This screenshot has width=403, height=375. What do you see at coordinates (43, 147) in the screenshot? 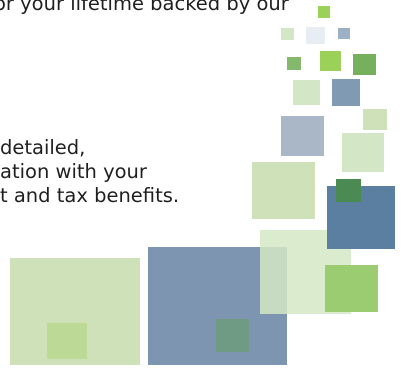
I see `body-text-line: detailed,` at bounding box center [43, 147].